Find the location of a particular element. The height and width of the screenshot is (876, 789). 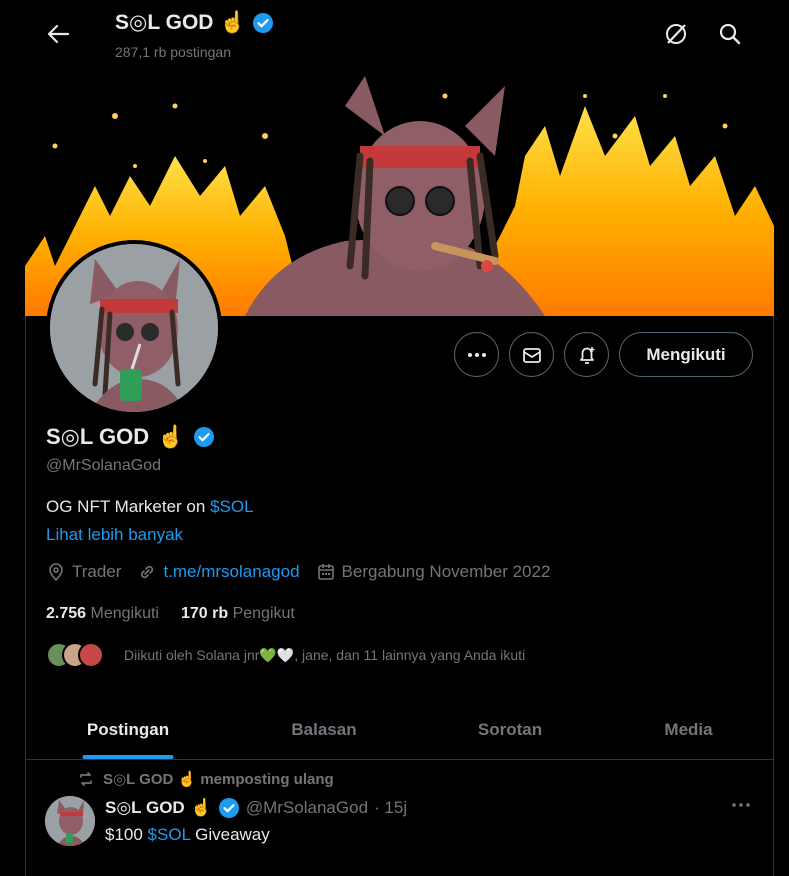

calendar-icon is located at coordinates (325, 572).